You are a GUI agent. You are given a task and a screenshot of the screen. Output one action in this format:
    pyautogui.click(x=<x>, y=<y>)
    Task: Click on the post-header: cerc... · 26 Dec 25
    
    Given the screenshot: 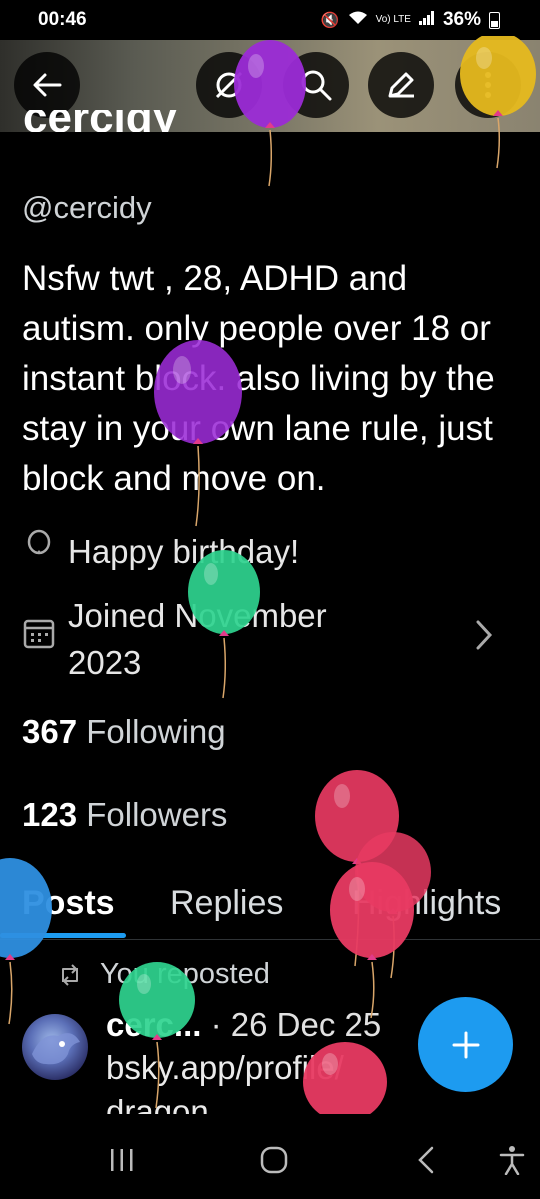 What is the action you would take?
    pyautogui.click(x=243, y=1025)
    